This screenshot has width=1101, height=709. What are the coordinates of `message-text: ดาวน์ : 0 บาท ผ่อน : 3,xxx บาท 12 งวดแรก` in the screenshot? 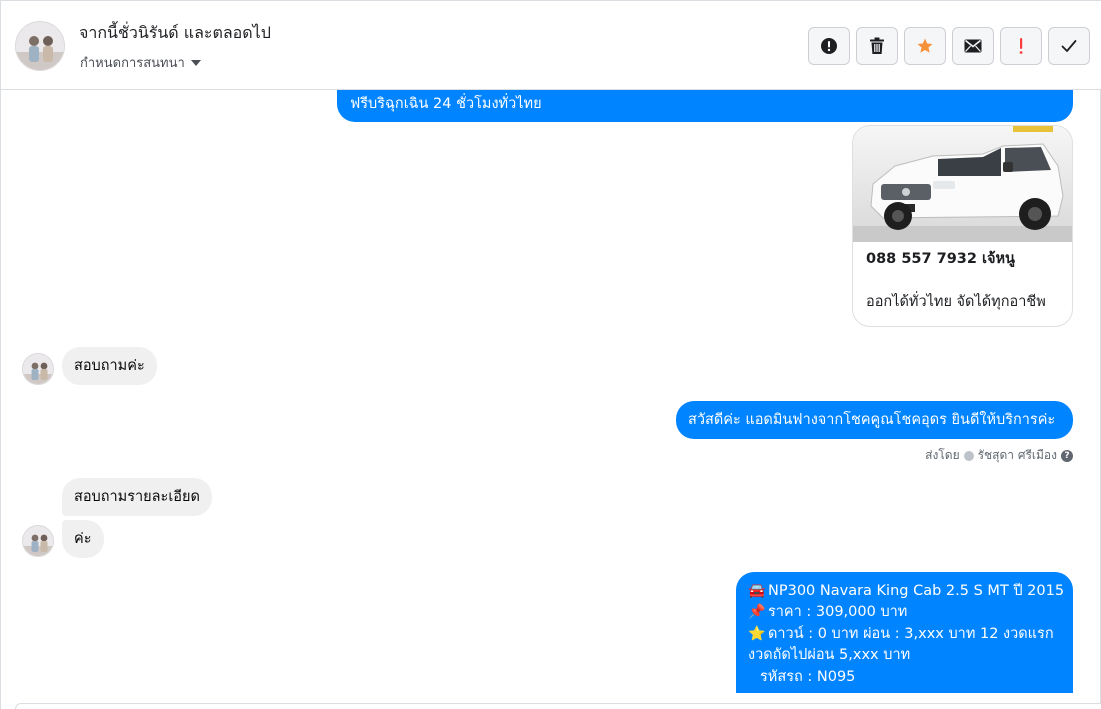 It's located at (911, 633).